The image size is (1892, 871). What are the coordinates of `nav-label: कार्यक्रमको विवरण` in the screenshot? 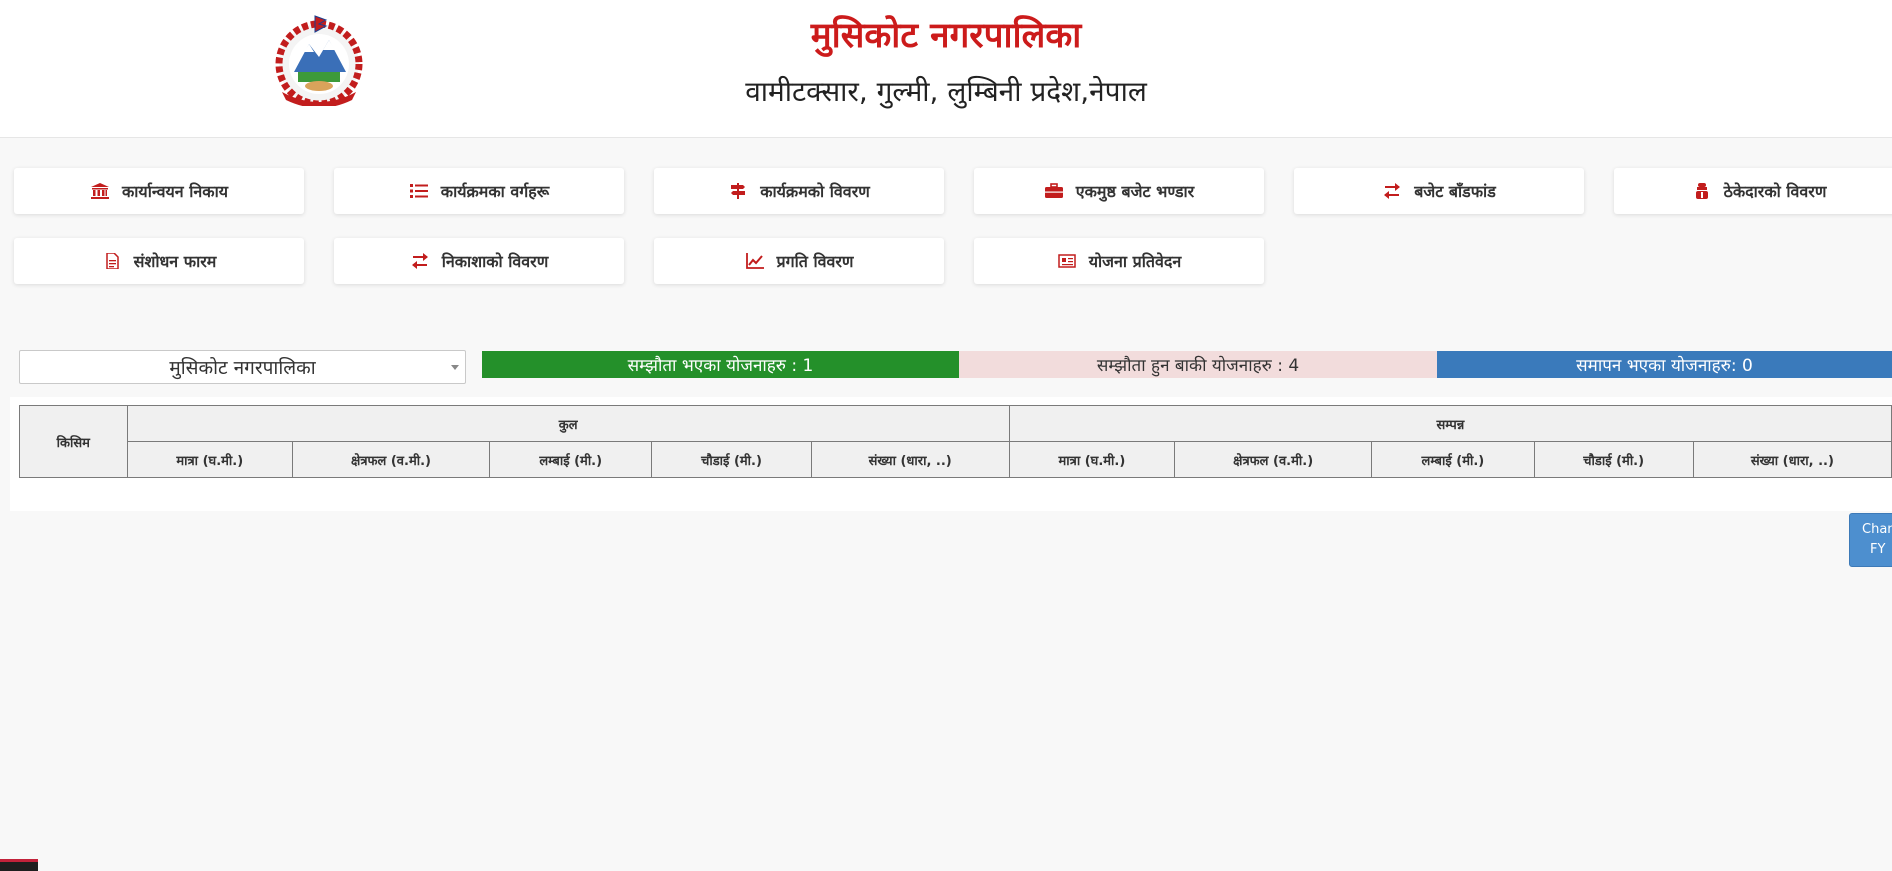 It's located at (815, 191).